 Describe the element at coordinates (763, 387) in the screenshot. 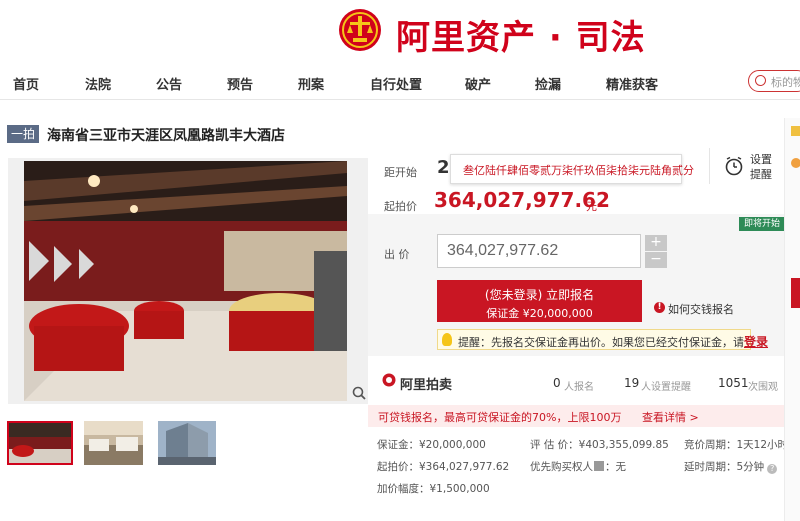

I see `views-label: 次围观` at that location.